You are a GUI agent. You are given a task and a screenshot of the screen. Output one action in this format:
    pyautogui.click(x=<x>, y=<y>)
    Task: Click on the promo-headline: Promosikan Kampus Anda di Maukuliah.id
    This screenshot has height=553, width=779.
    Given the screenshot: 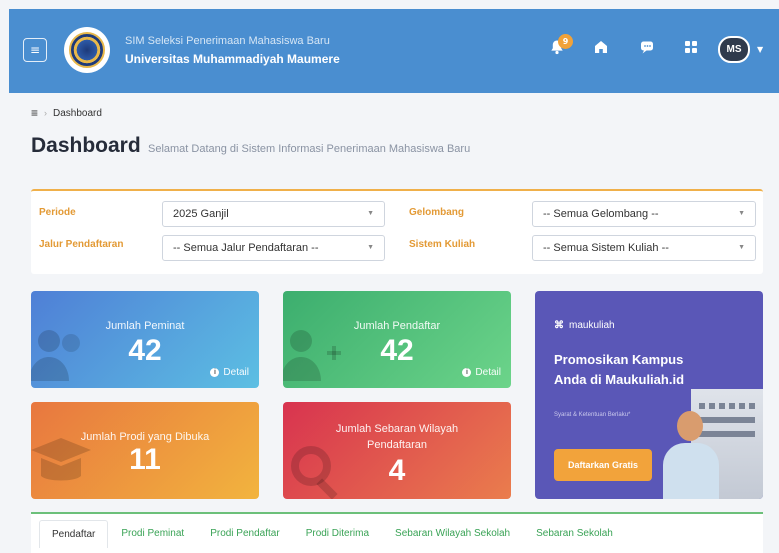 What is the action you would take?
    pyautogui.click(x=619, y=369)
    